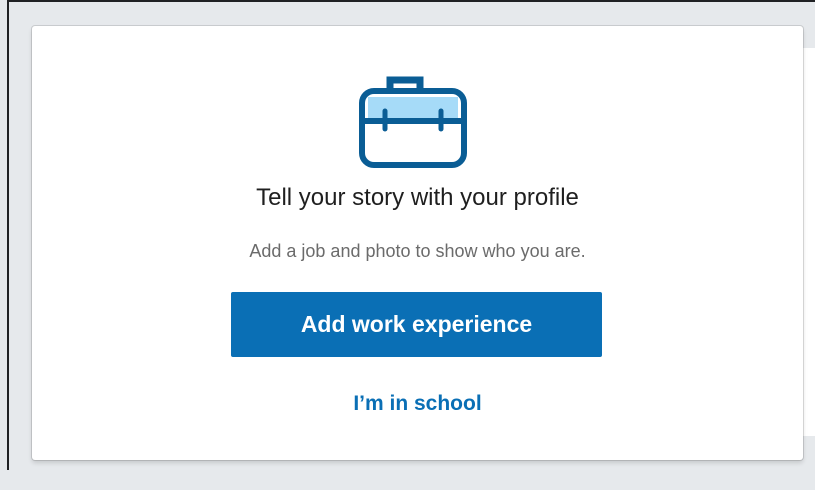  I want to click on profile-prompt-subtitle: Add a job and photo to show who you are., so click(417, 251).